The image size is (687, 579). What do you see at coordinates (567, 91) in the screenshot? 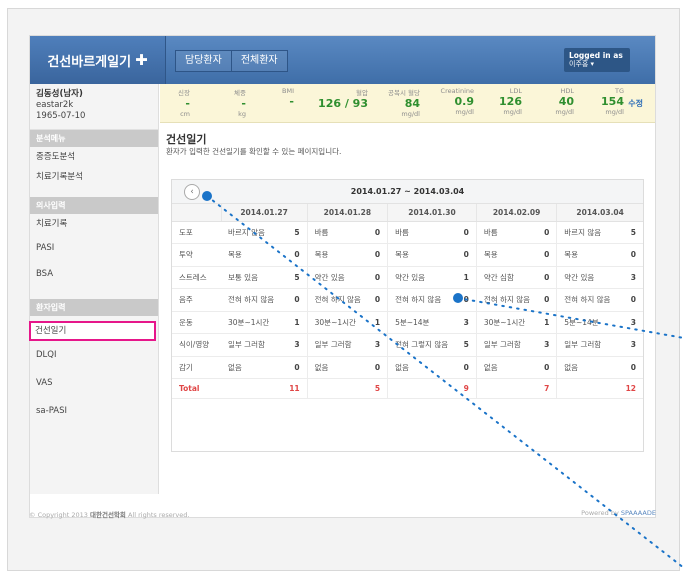
I see `vital-label: HDL` at bounding box center [567, 91].